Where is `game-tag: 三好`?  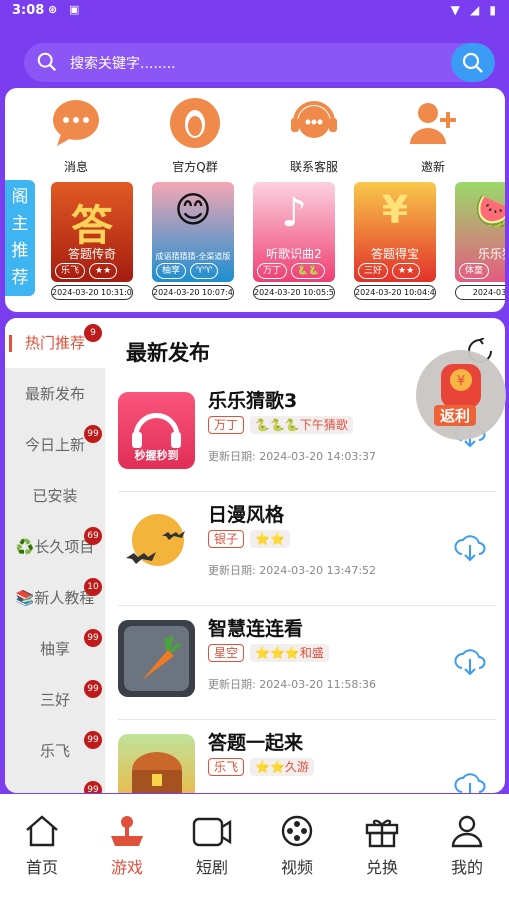
game-tag: 三好 is located at coordinates (373, 271).